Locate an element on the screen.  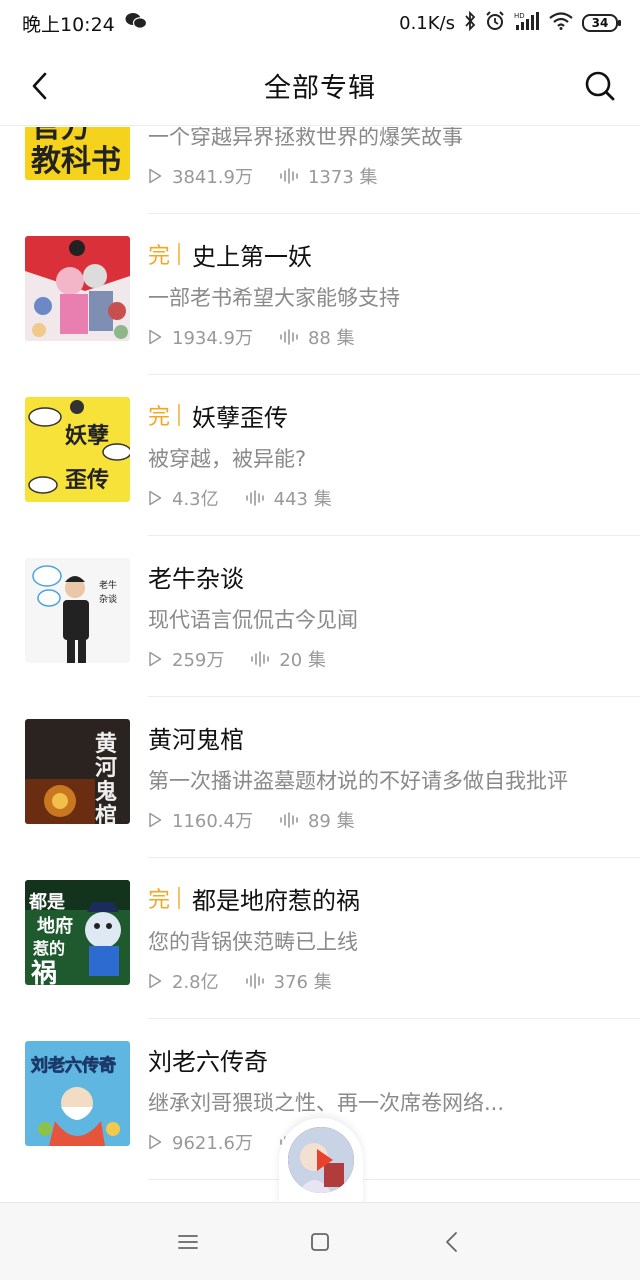
svg-text: 歪传 is located at coordinates (87, 480).